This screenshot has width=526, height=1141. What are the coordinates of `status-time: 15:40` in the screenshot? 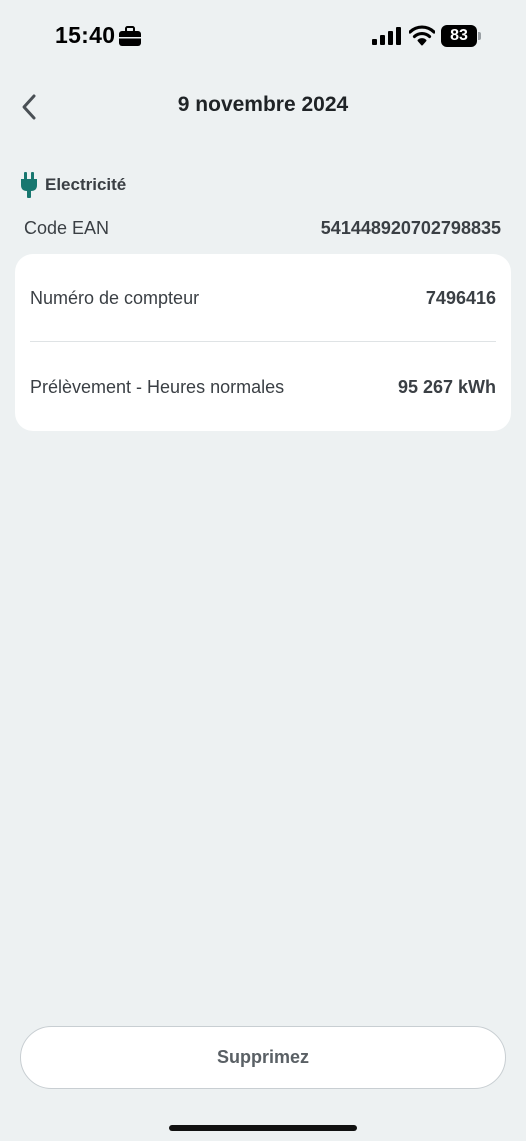 It's located at (85, 35).